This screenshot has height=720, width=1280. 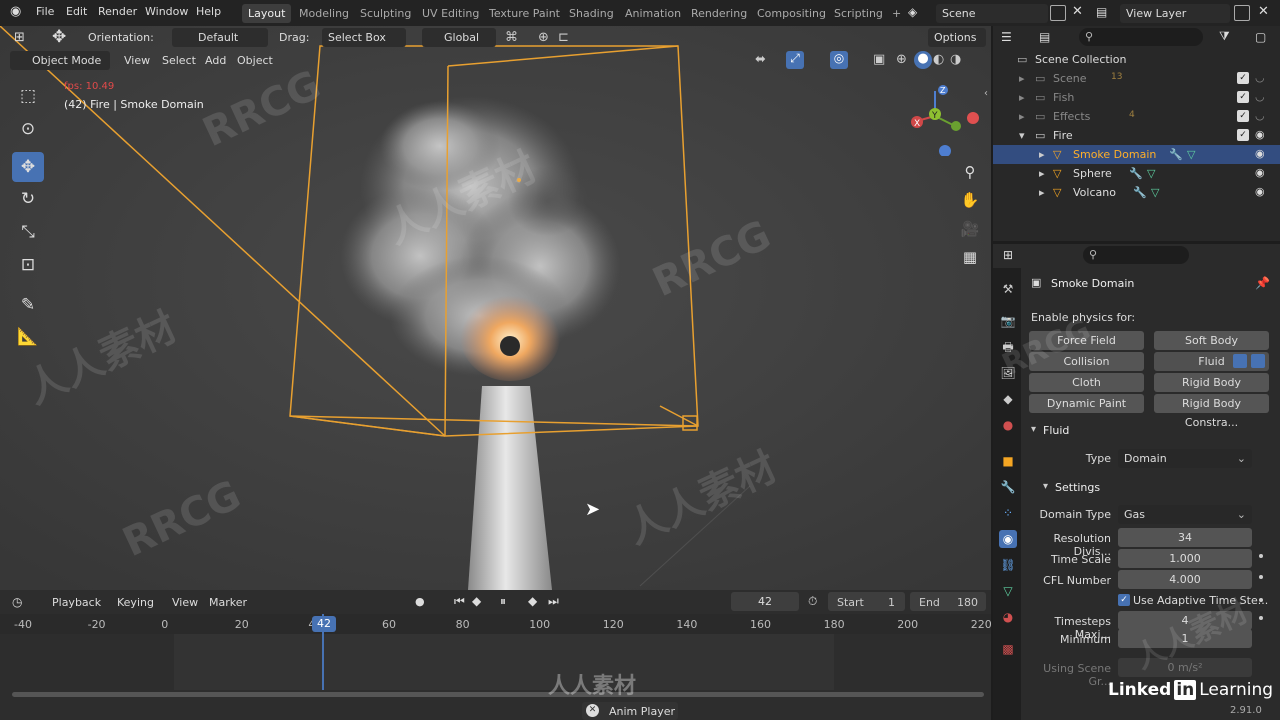 What do you see at coordinates (1175, 13) in the screenshot?
I see `view-layer-field: View Layer` at bounding box center [1175, 13].